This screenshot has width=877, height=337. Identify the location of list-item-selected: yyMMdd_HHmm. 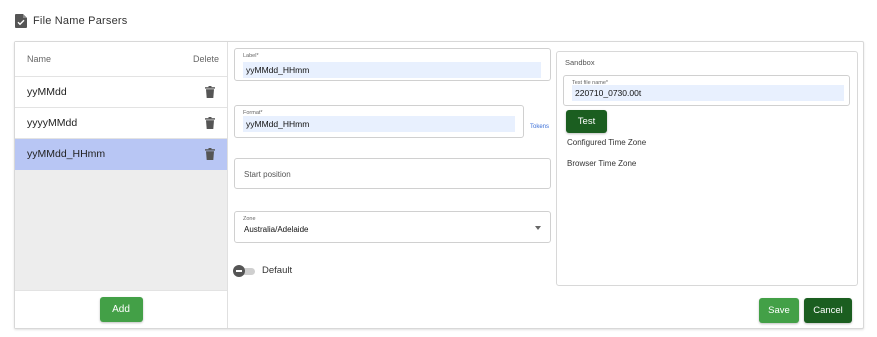
(121, 154).